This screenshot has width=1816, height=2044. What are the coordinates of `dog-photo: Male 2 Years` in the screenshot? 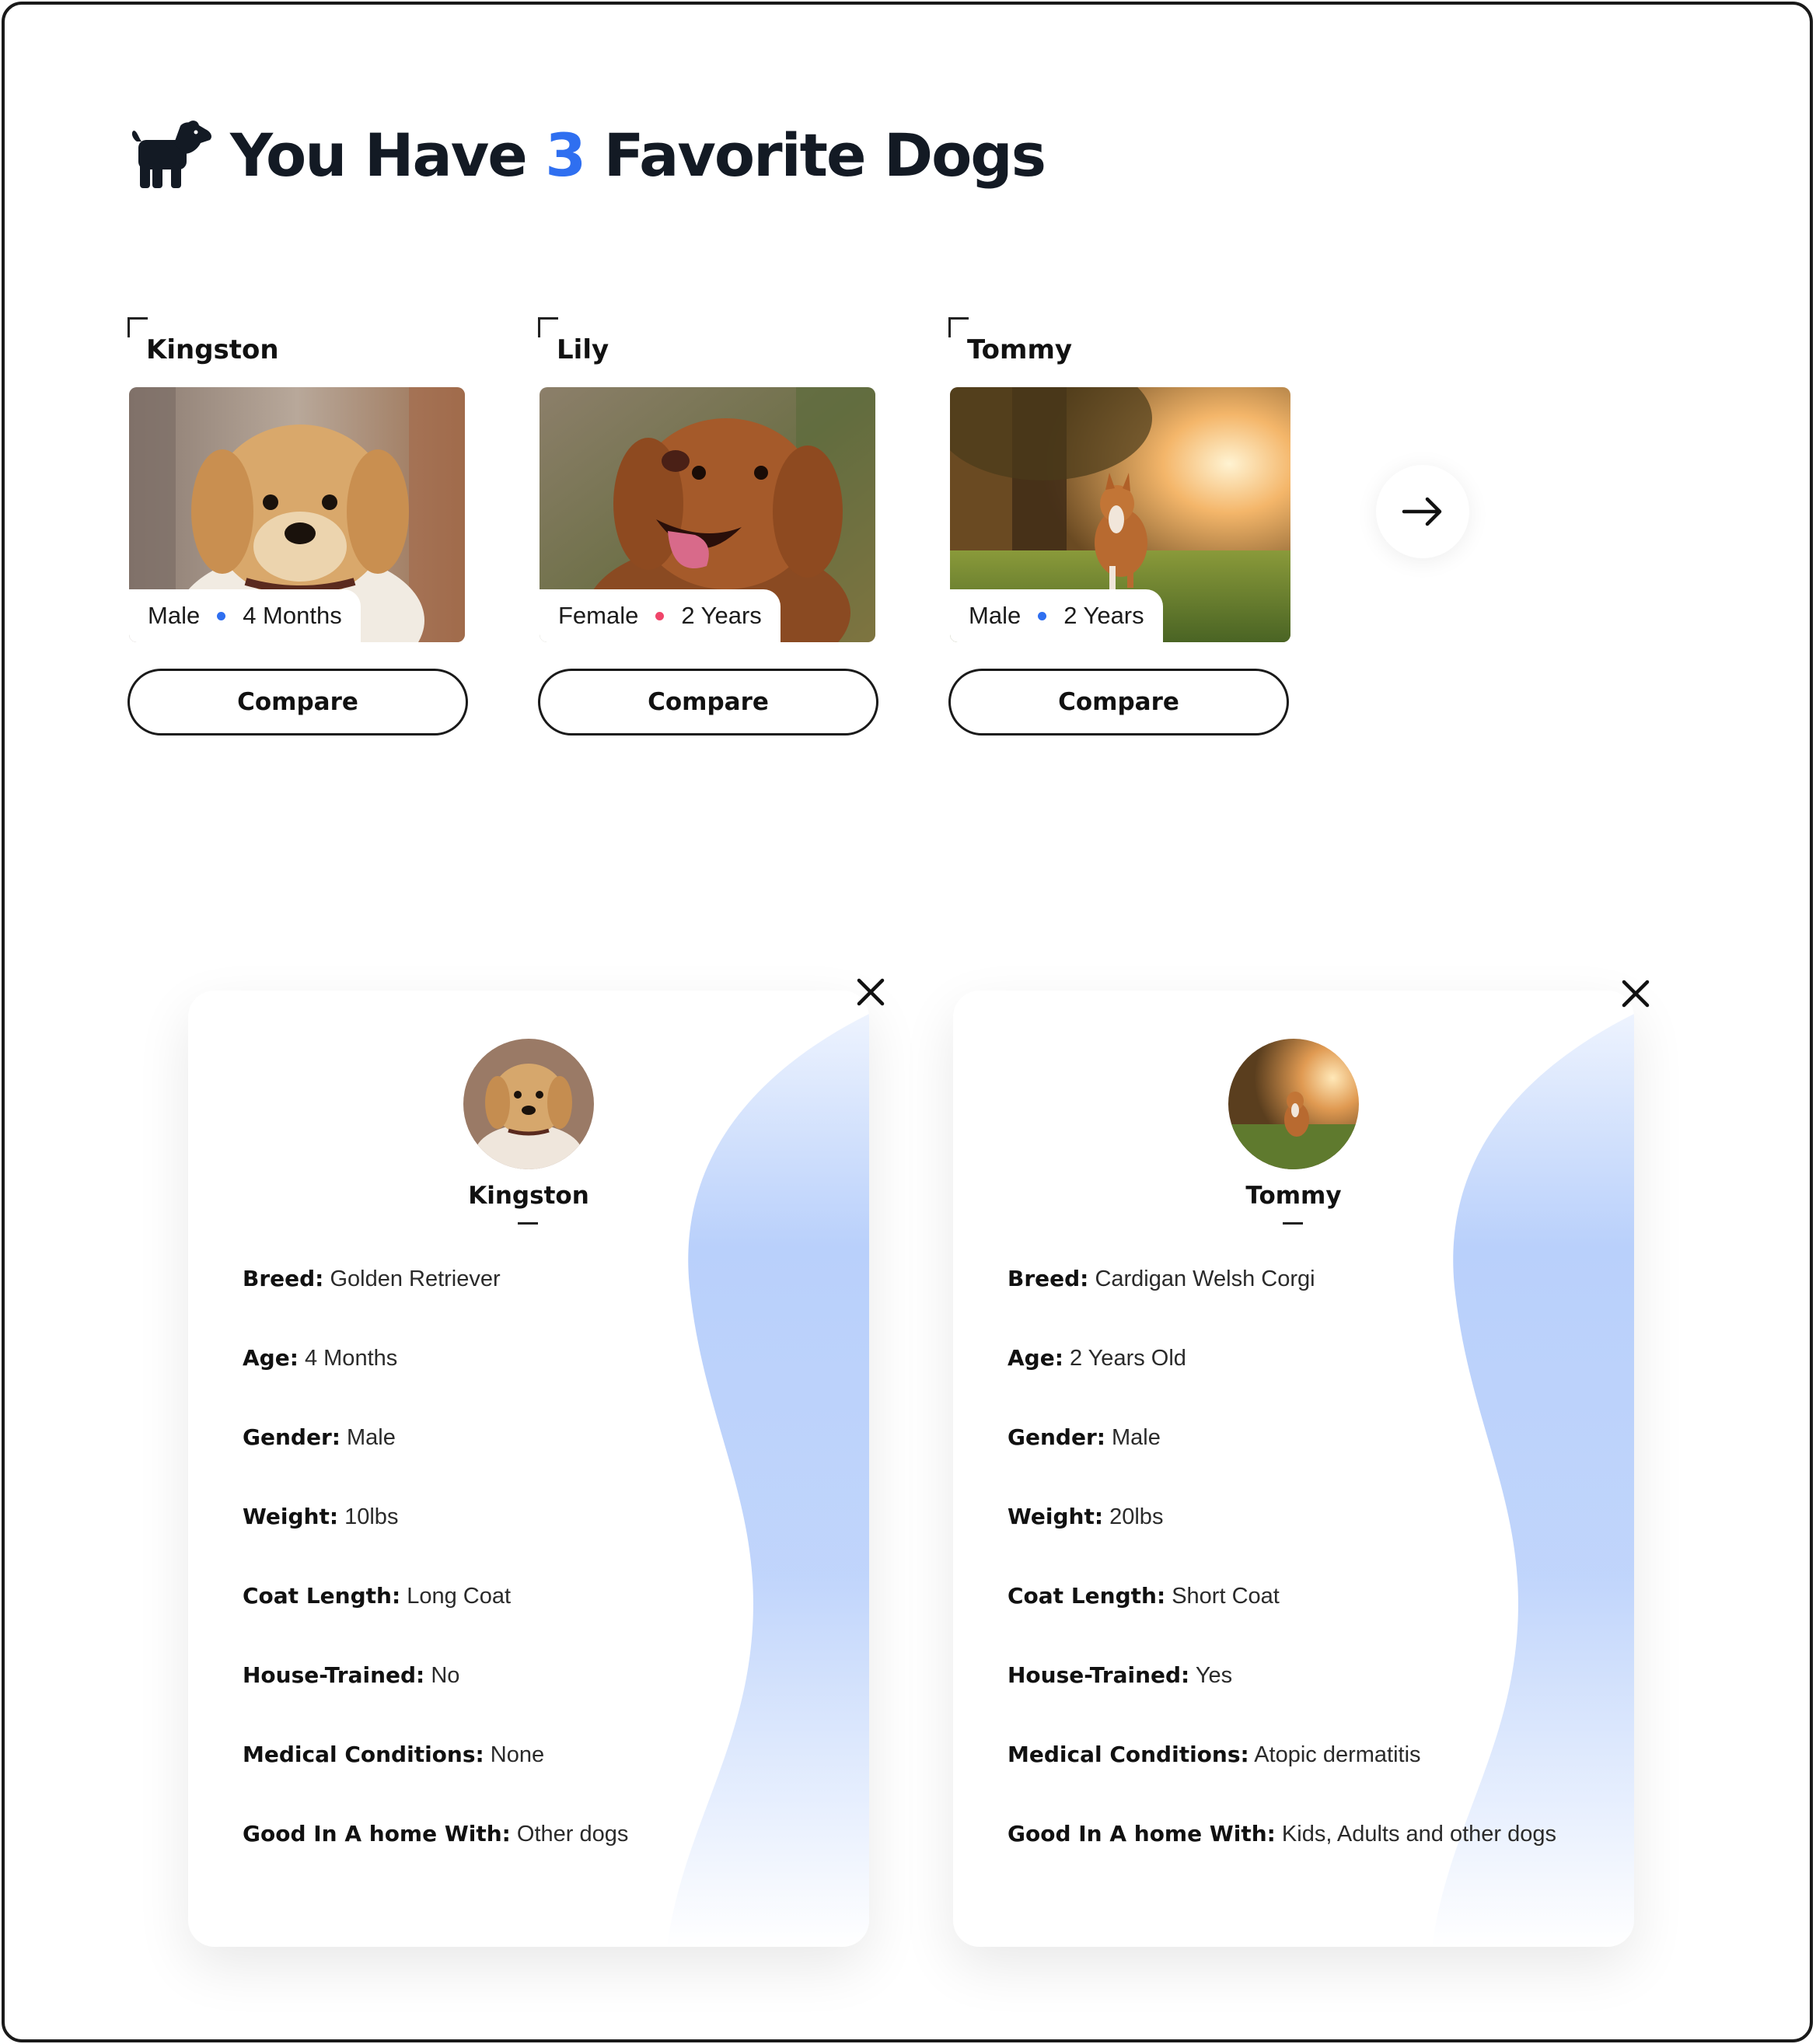 It's located at (1120, 515).